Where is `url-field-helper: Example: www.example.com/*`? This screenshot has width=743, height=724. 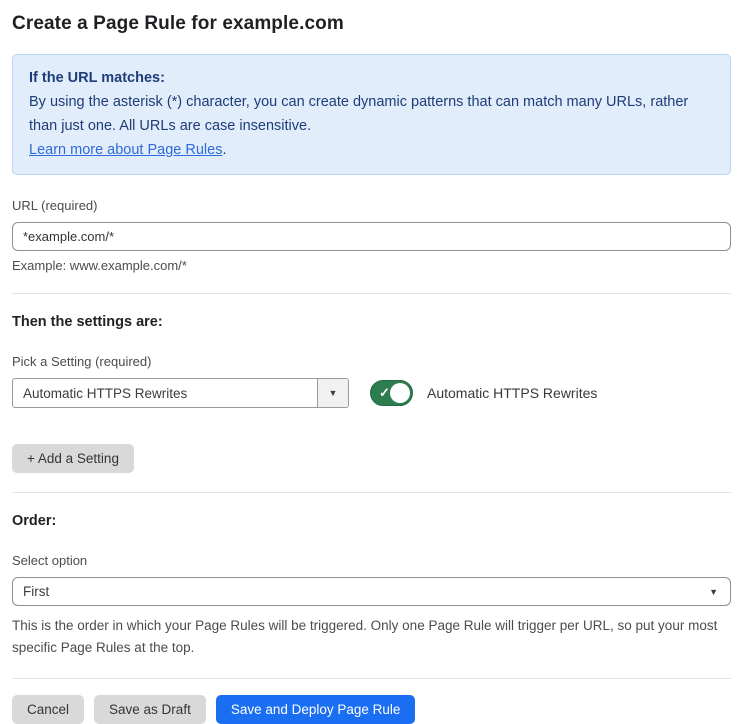
url-field-helper: Example: www.example.com/* is located at coordinates (99, 265).